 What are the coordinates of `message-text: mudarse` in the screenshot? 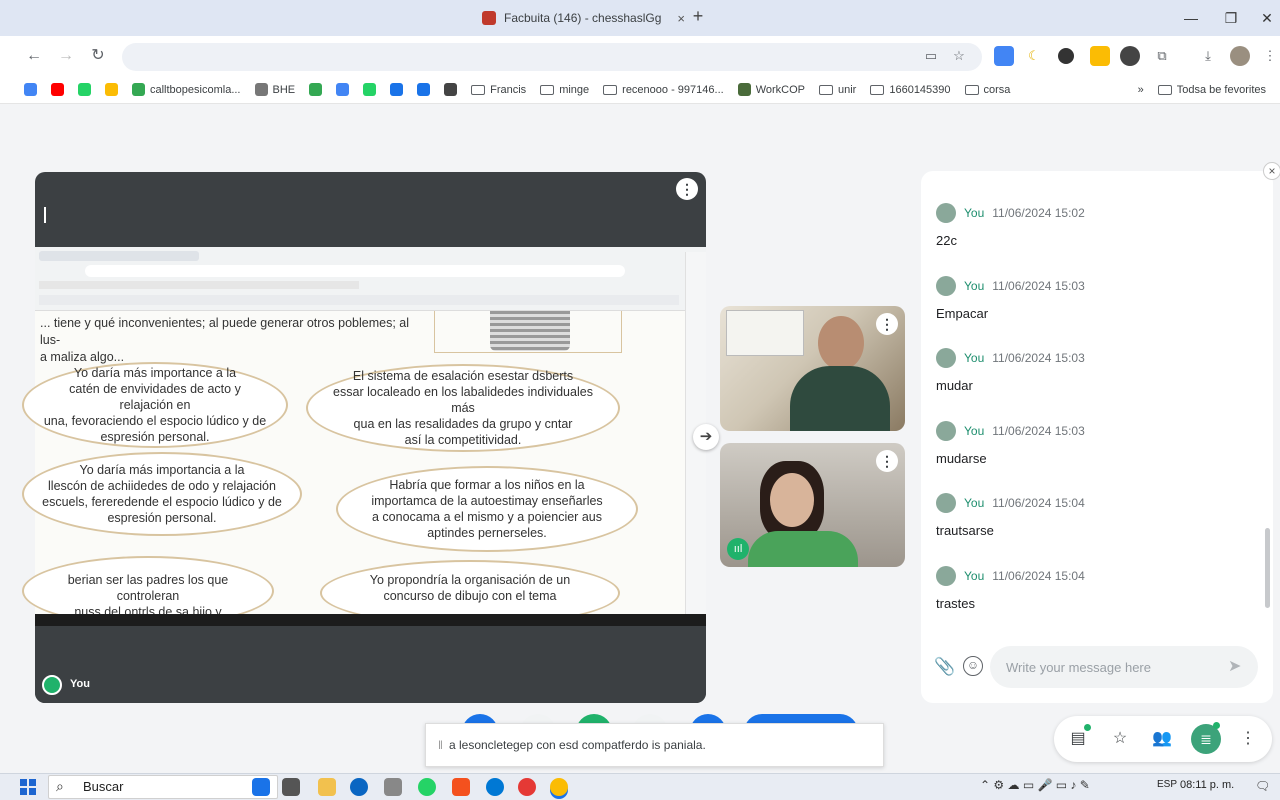 It's located at (961, 458).